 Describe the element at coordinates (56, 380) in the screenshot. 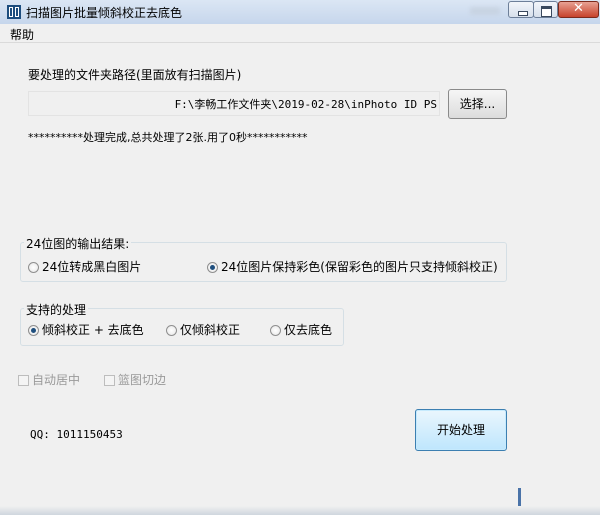

I see `checkbox-auto-center-label: 自动居中` at that location.